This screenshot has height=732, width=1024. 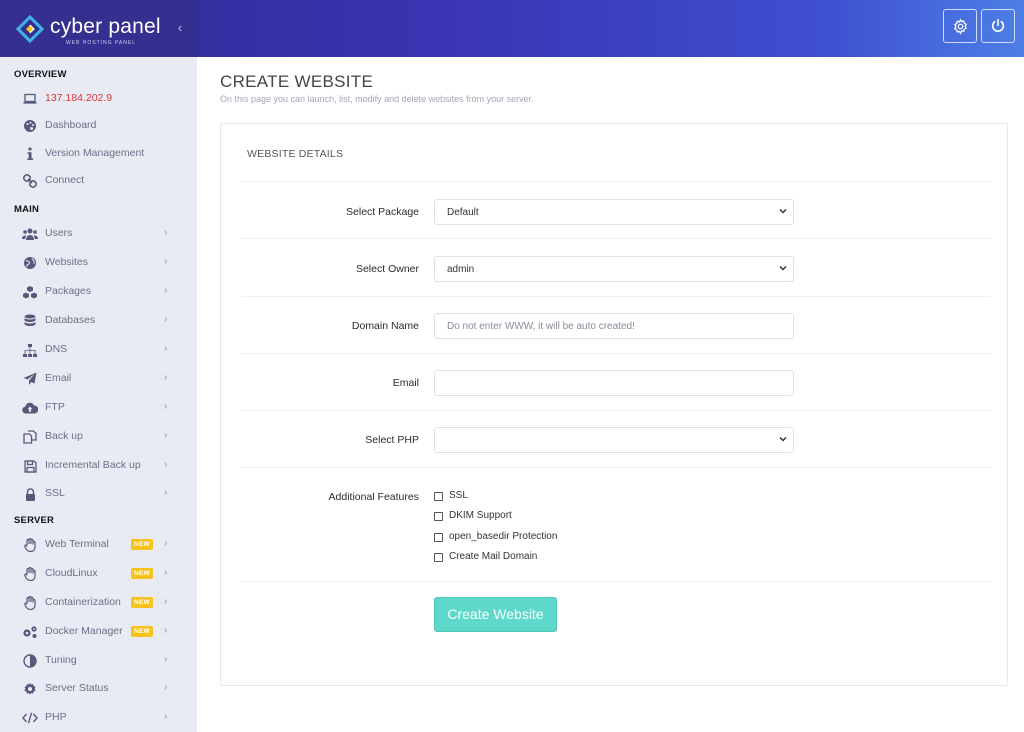 What do you see at coordinates (98, 292) in the screenshot?
I see `sidebar-item-packages: Packages ›` at bounding box center [98, 292].